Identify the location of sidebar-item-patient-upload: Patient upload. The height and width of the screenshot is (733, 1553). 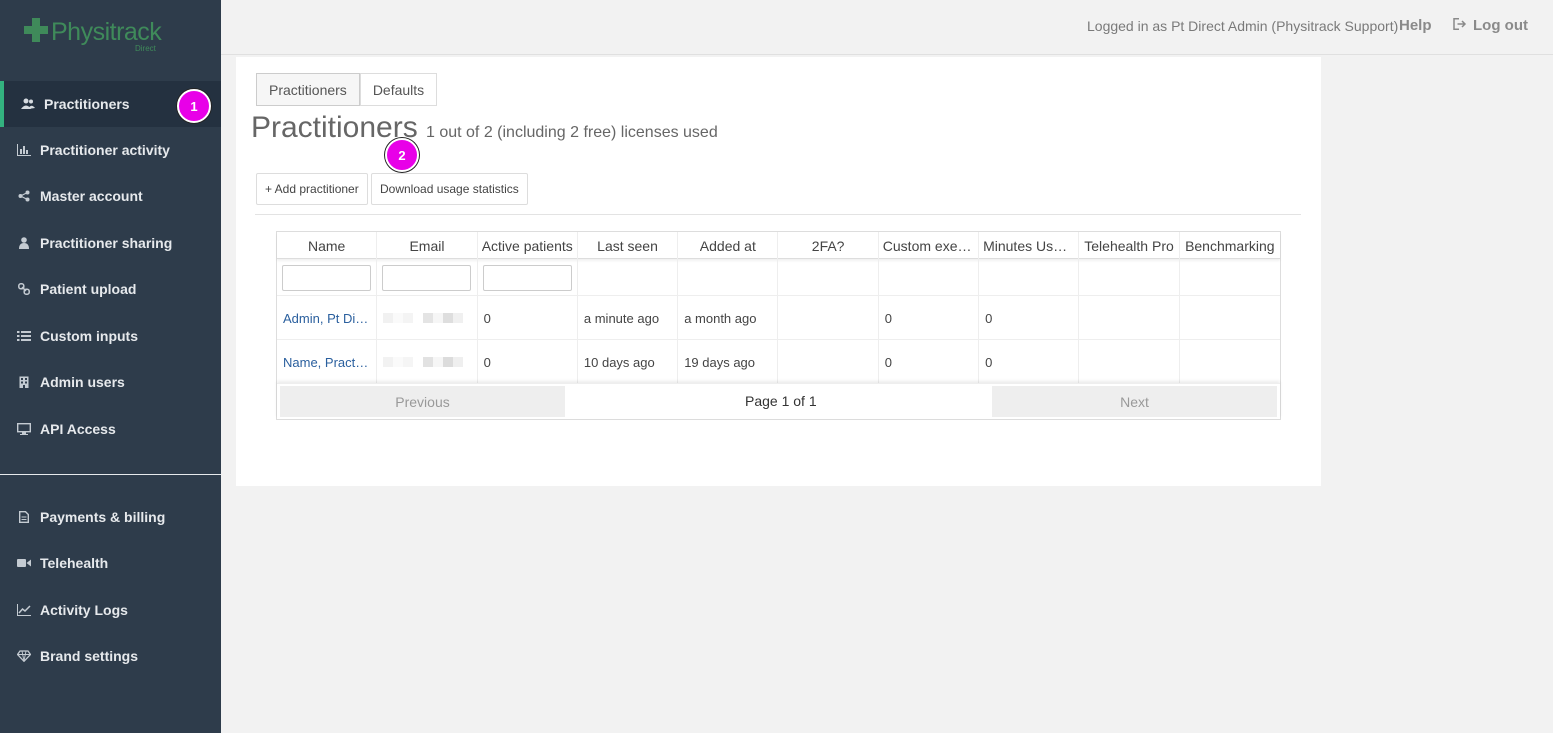
(110, 289).